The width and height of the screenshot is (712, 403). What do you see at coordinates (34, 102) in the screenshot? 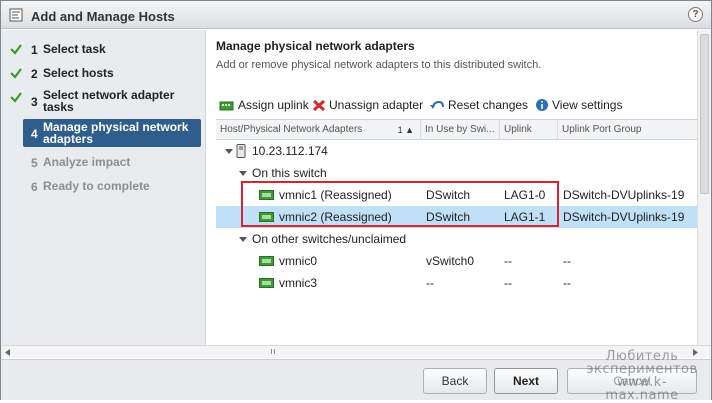
I see `step-number: 3` at bounding box center [34, 102].